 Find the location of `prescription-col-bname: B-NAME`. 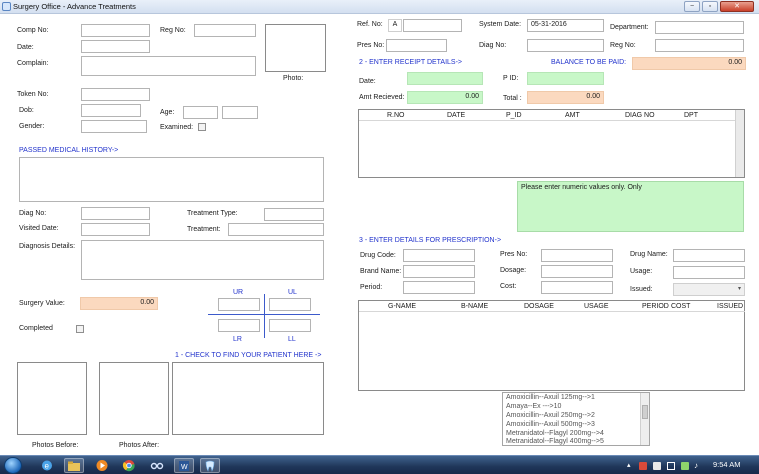

prescription-col-bname: B-NAME is located at coordinates (474, 306).